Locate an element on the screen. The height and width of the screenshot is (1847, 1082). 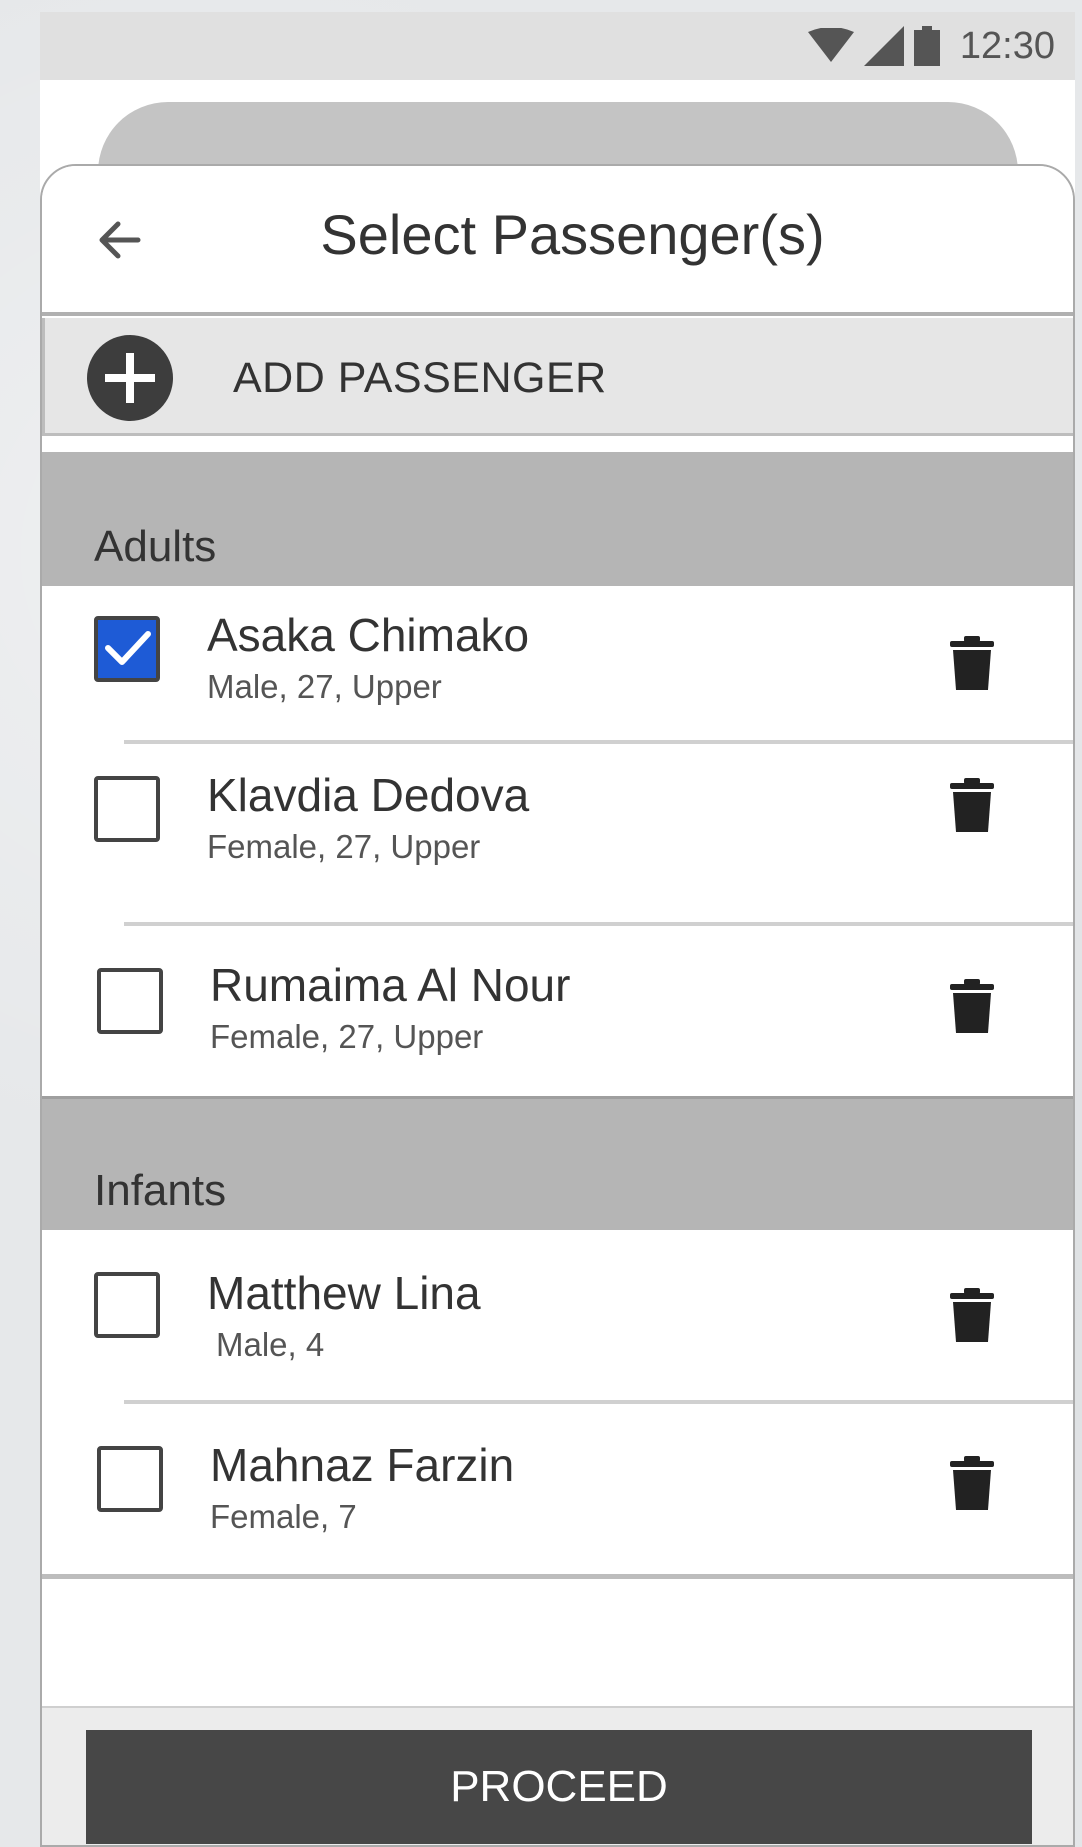
wifi-icon is located at coordinates (830, 45).